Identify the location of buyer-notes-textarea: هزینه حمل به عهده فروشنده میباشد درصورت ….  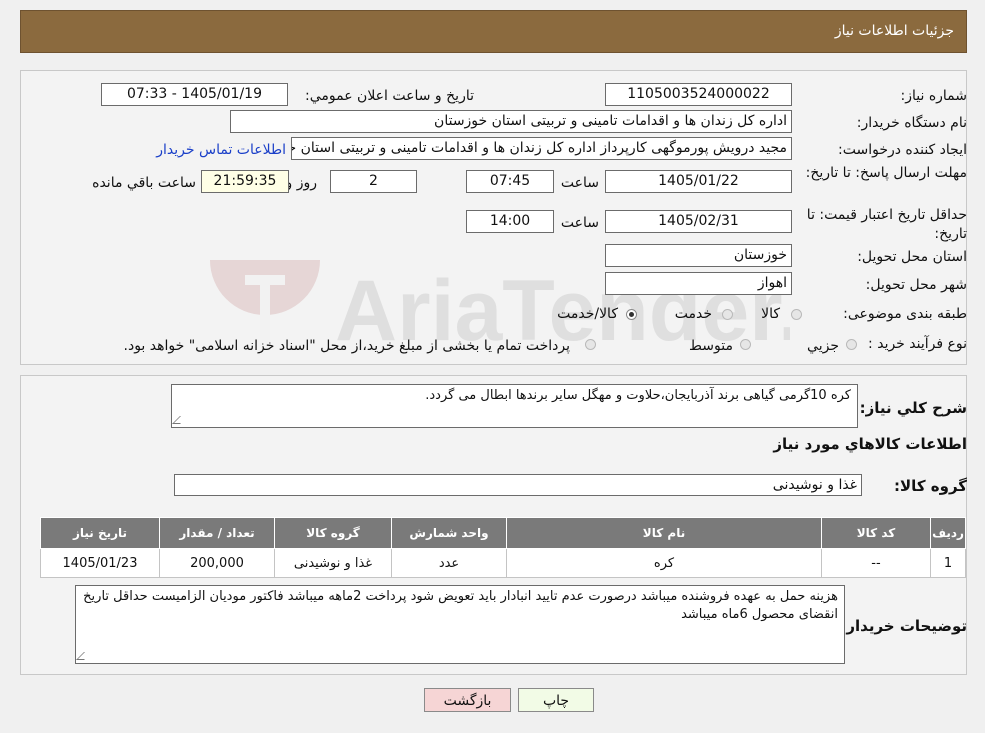
(460, 624).